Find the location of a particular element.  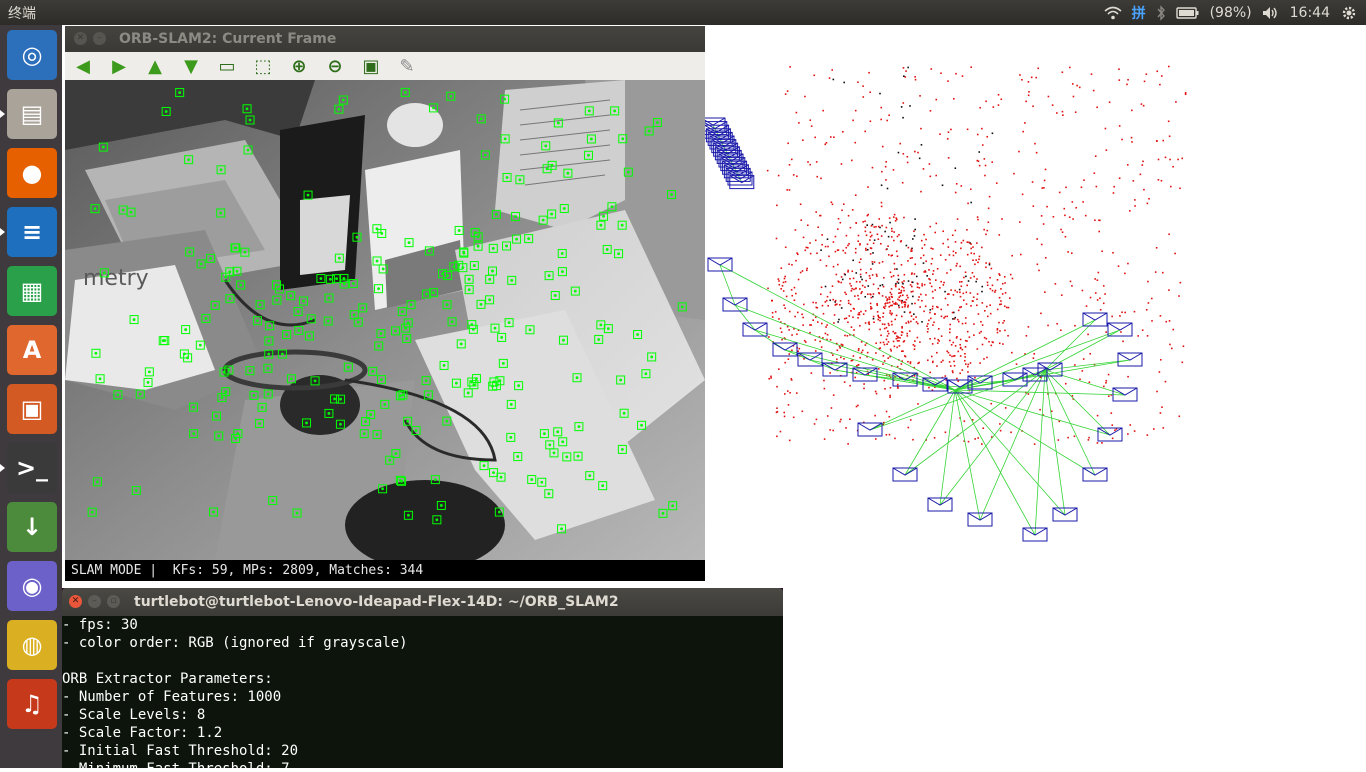

current-frame-titlebar: ✕ – ORB-SLAM2: Current Frame is located at coordinates (385, 39).